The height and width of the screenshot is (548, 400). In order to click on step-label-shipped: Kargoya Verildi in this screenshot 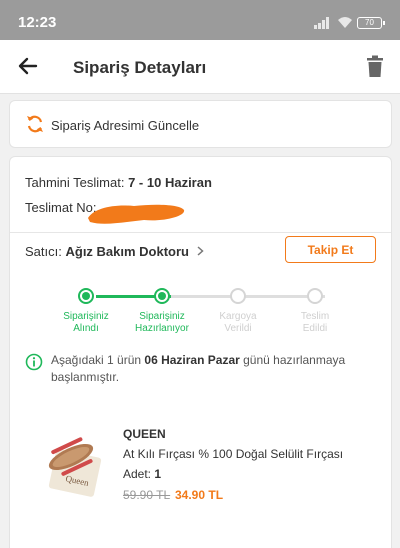, I will do `click(238, 322)`.